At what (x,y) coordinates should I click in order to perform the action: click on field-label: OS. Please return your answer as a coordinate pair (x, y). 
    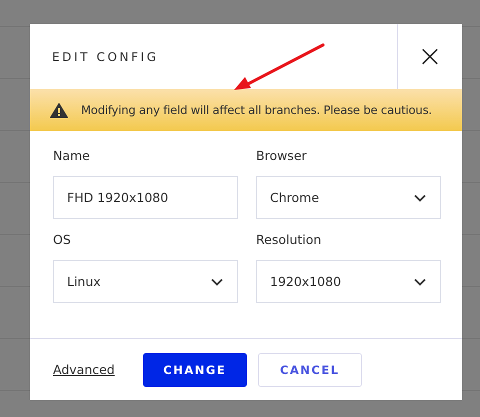
    Looking at the image, I should click on (62, 239).